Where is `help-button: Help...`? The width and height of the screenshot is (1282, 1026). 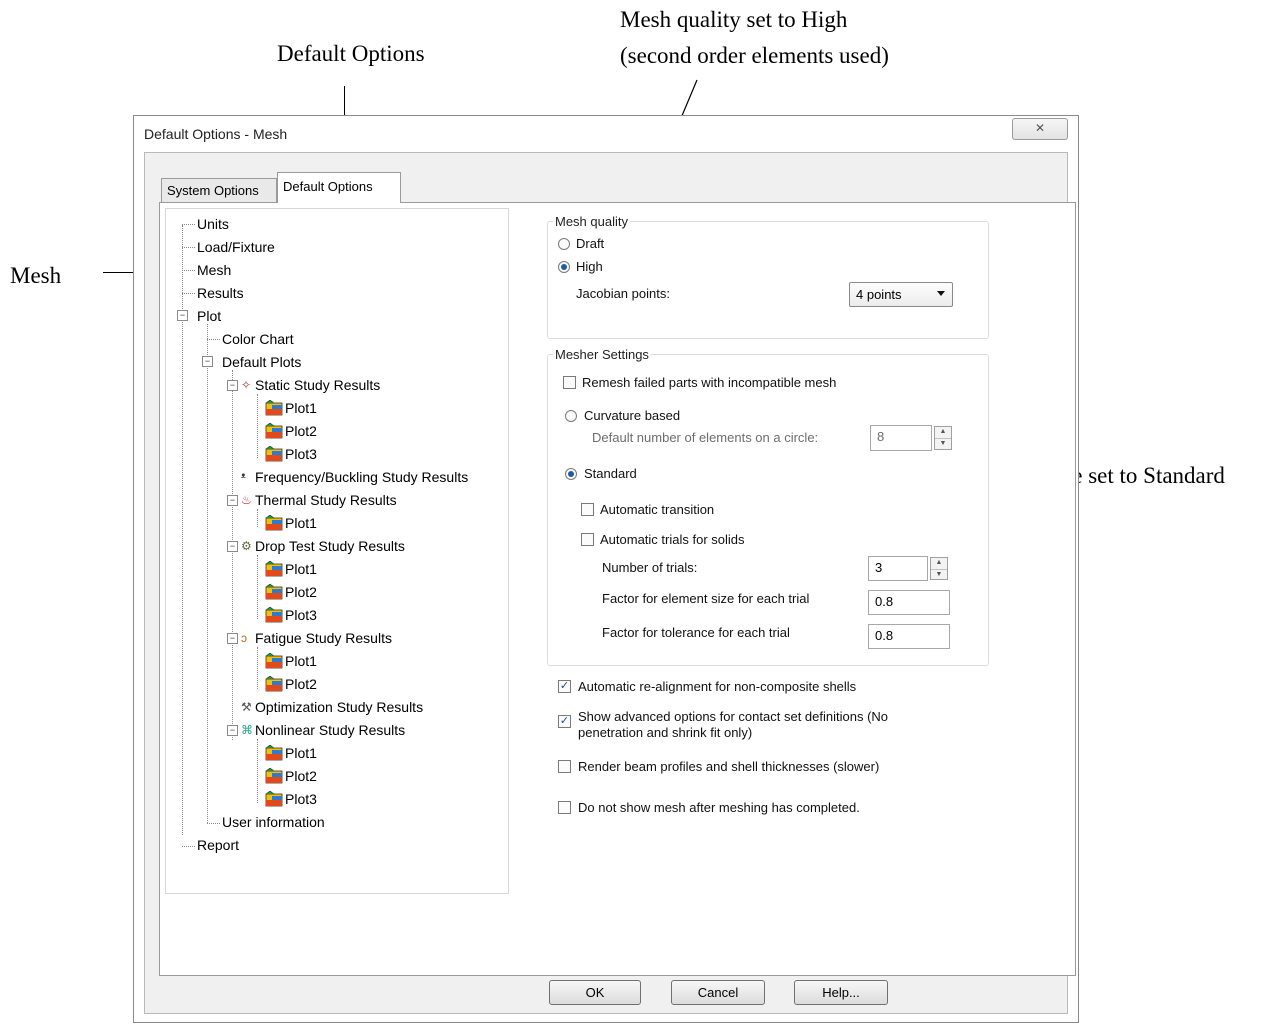
help-button: Help... is located at coordinates (841, 992).